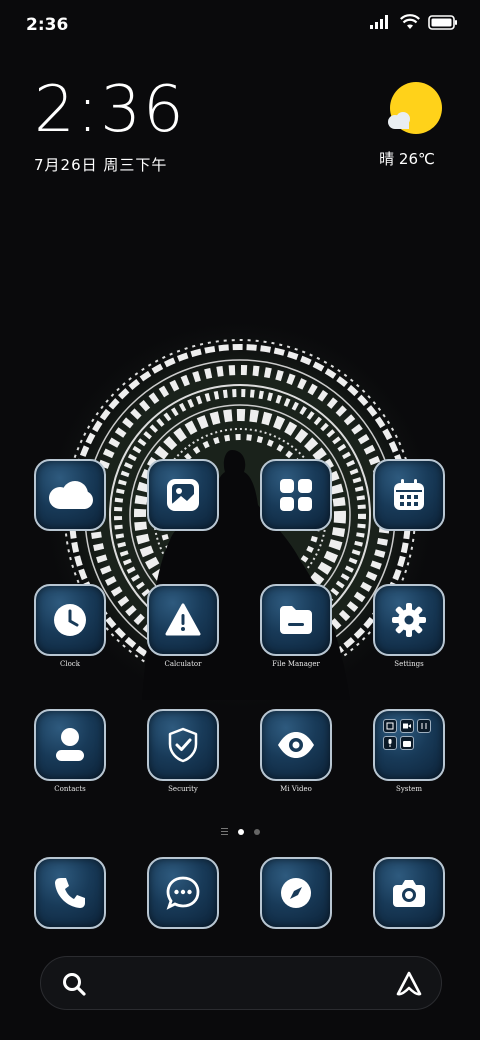 Image resolution: width=480 pixels, height=1040 pixels. What do you see at coordinates (70, 789) in the screenshot?
I see `app-label: Contacts` at bounding box center [70, 789].